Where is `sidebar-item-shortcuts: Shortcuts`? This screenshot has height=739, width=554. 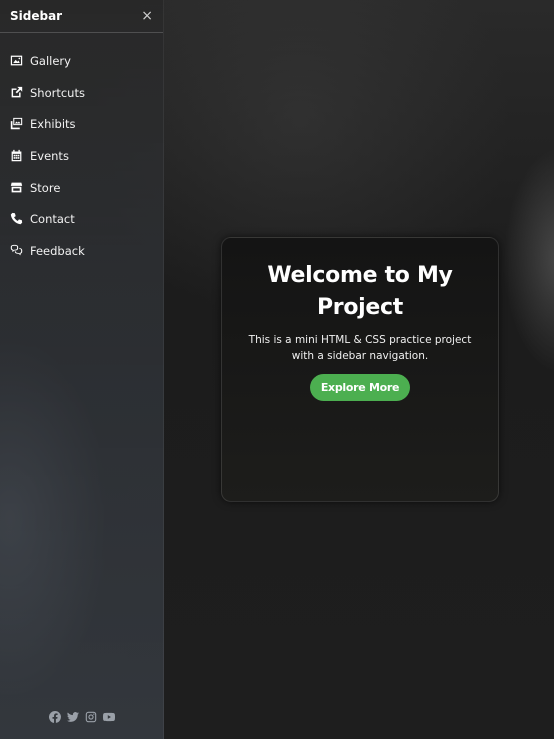
sidebar-item-shortcuts: Shortcuts is located at coordinates (81, 93).